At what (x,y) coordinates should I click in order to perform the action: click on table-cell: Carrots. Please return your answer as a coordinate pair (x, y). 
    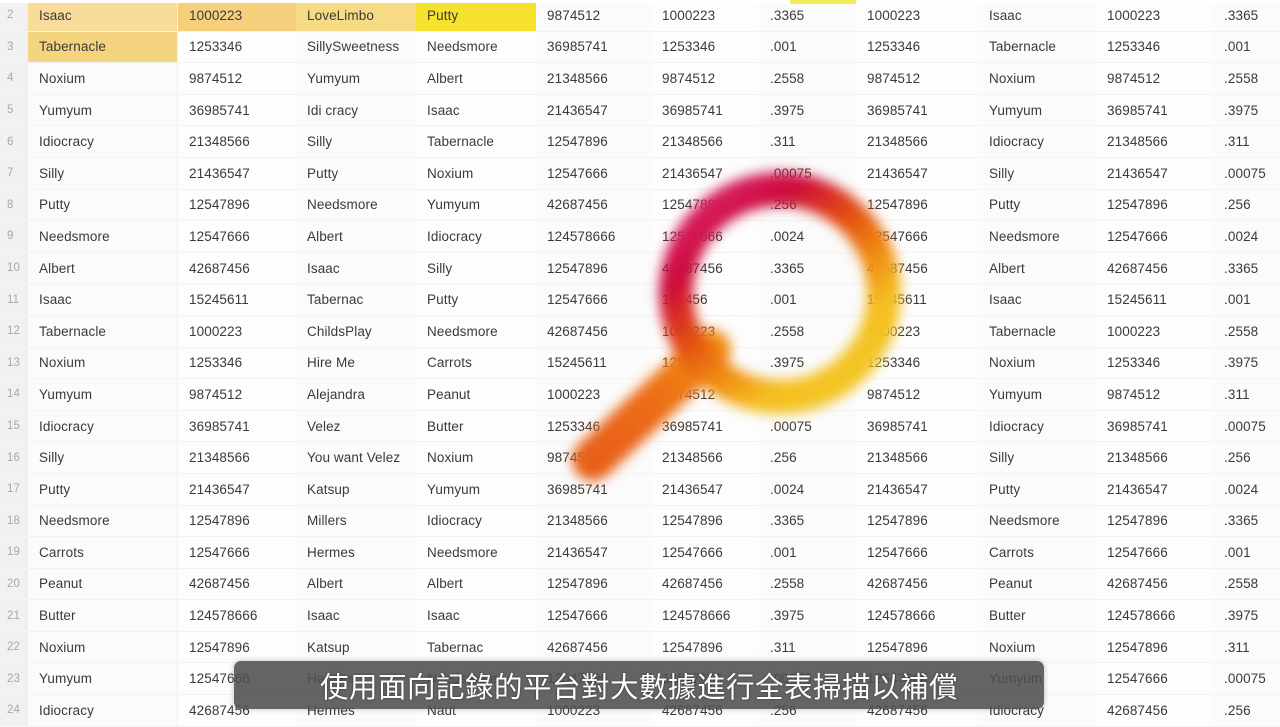
    Looking at the image, I should click on (1037, 553).